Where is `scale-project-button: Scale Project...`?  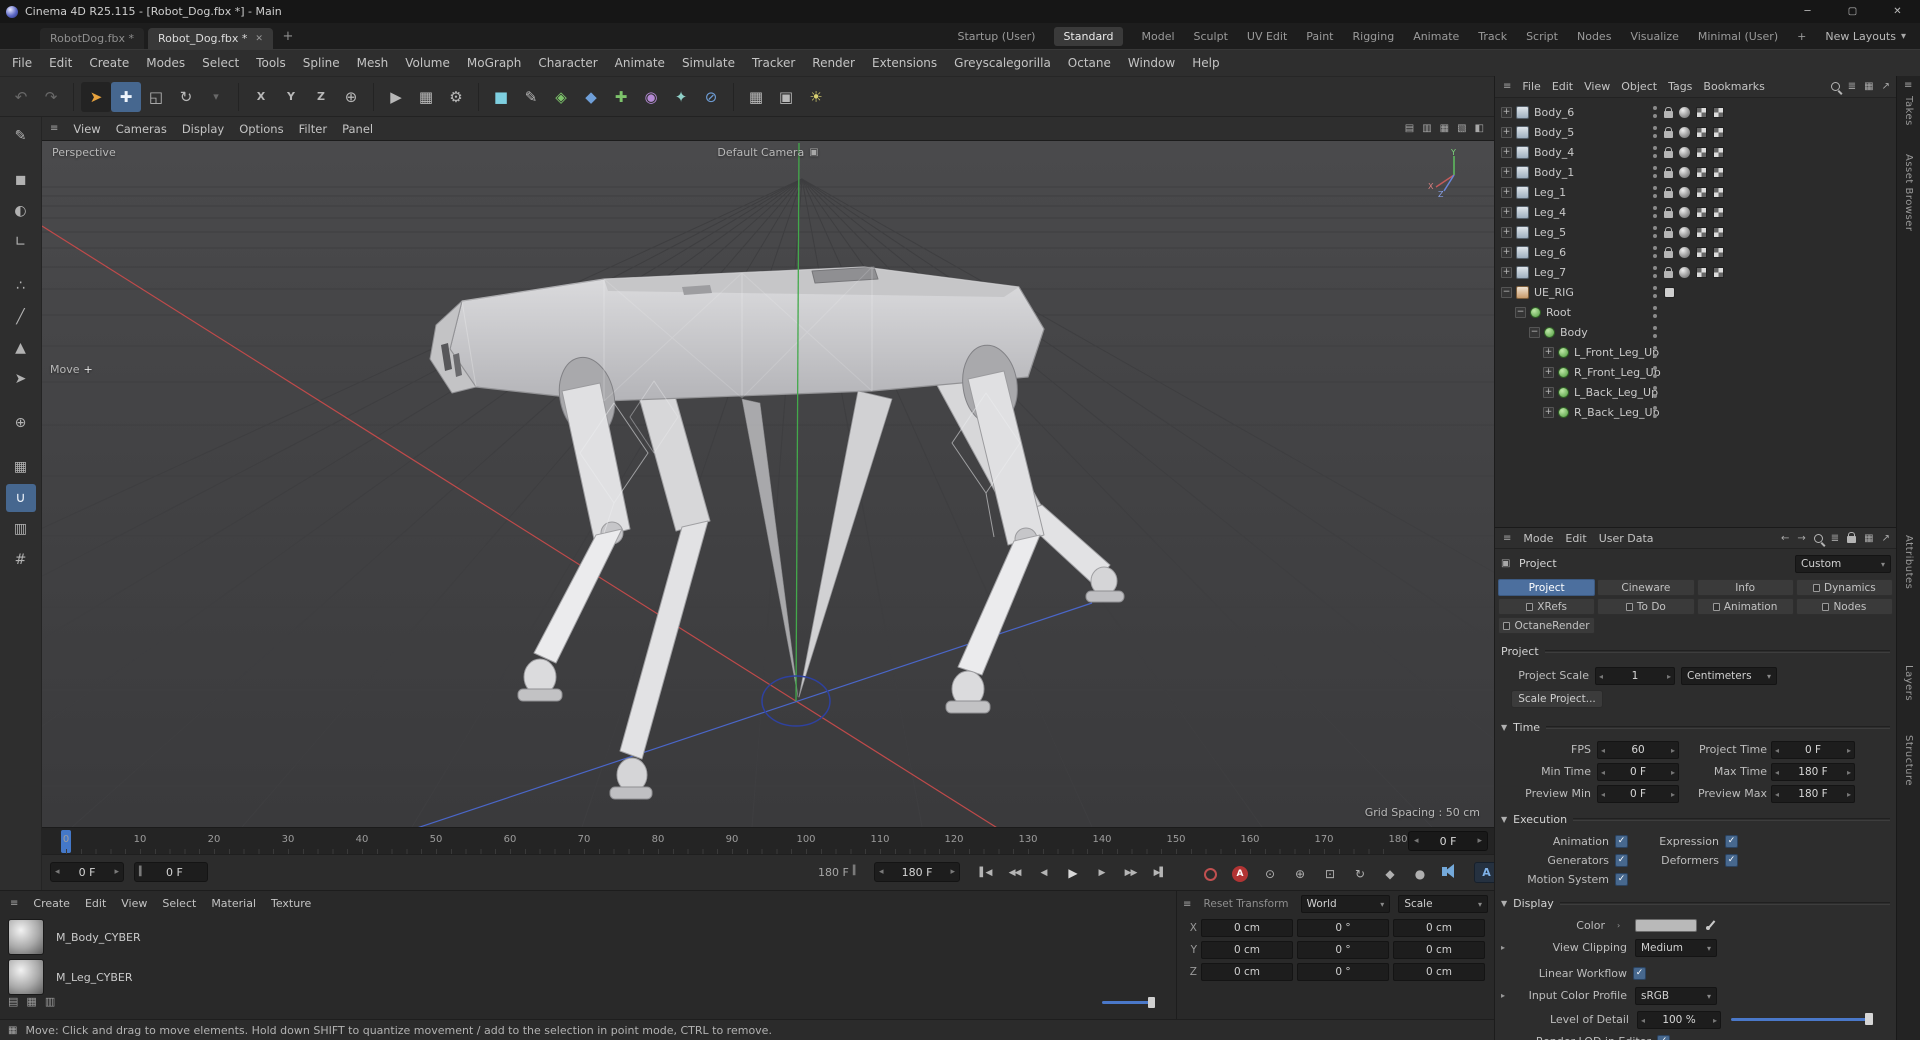
scale-project-button: Scale Project... is located at coordinates (1557, 699).